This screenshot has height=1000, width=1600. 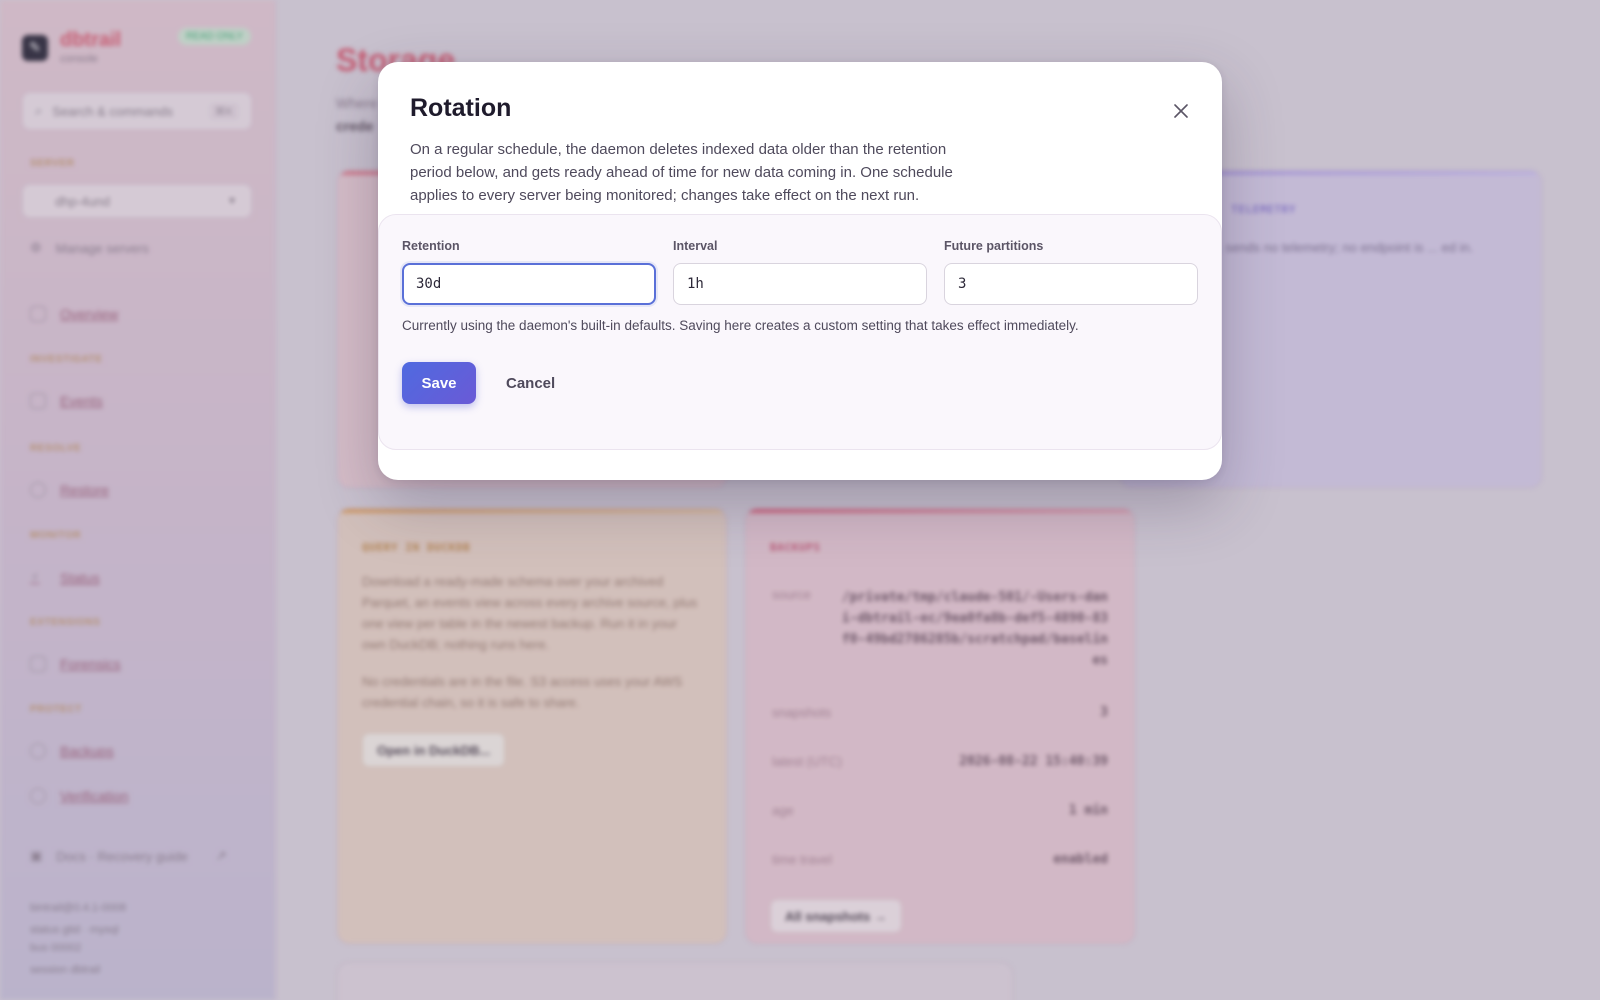 I want to click on interval-input, so click(x=800, y=284).